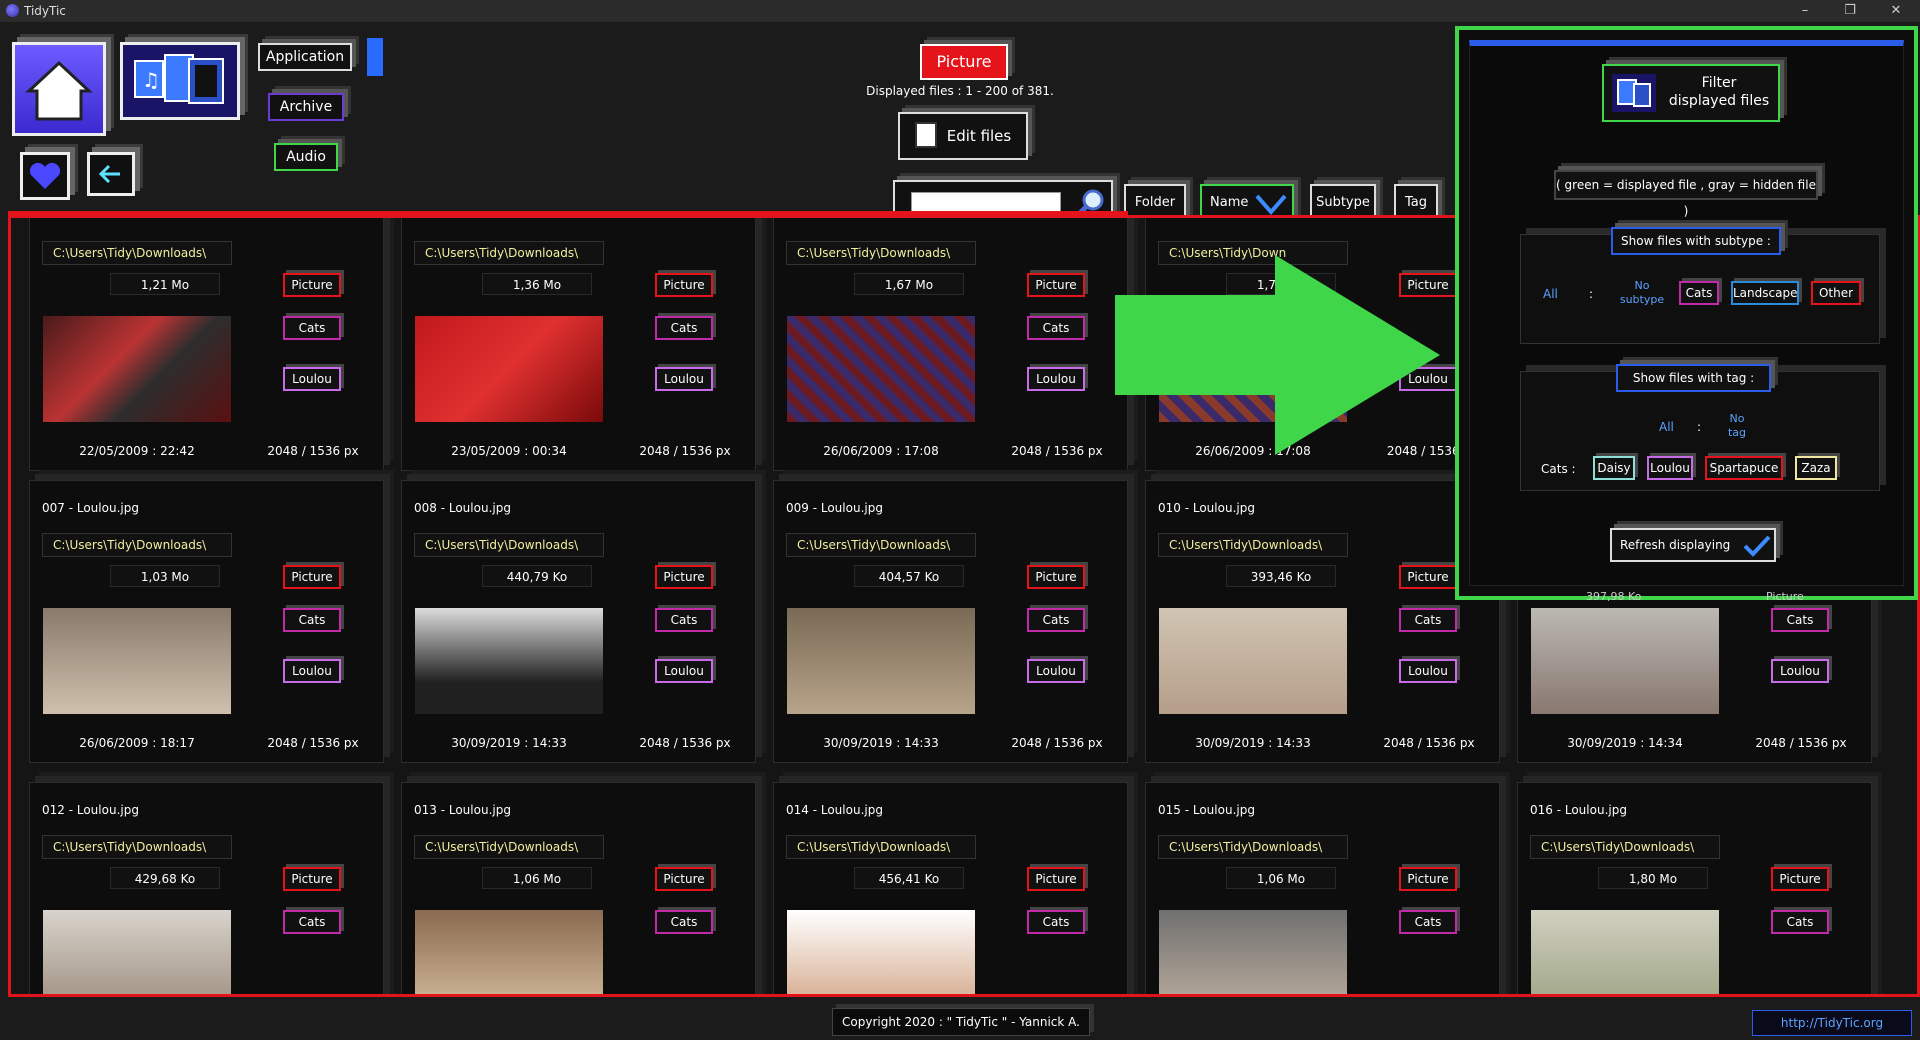  I want to click on subtype-all-option: All, so click(1550, 294).